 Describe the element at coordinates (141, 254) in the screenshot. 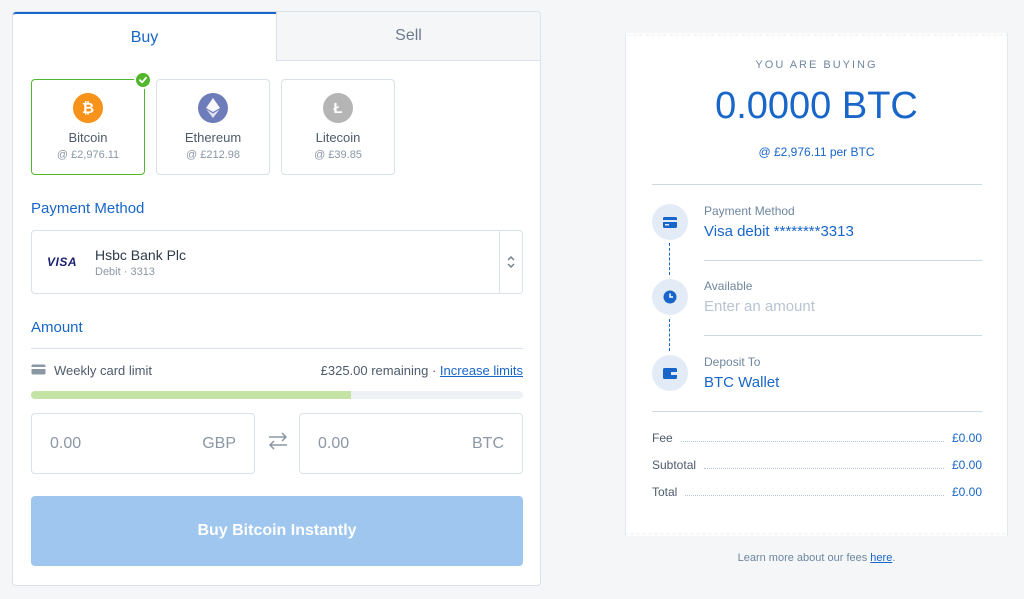

I see `bank-name: Hsbc Bank Plc` at that location.